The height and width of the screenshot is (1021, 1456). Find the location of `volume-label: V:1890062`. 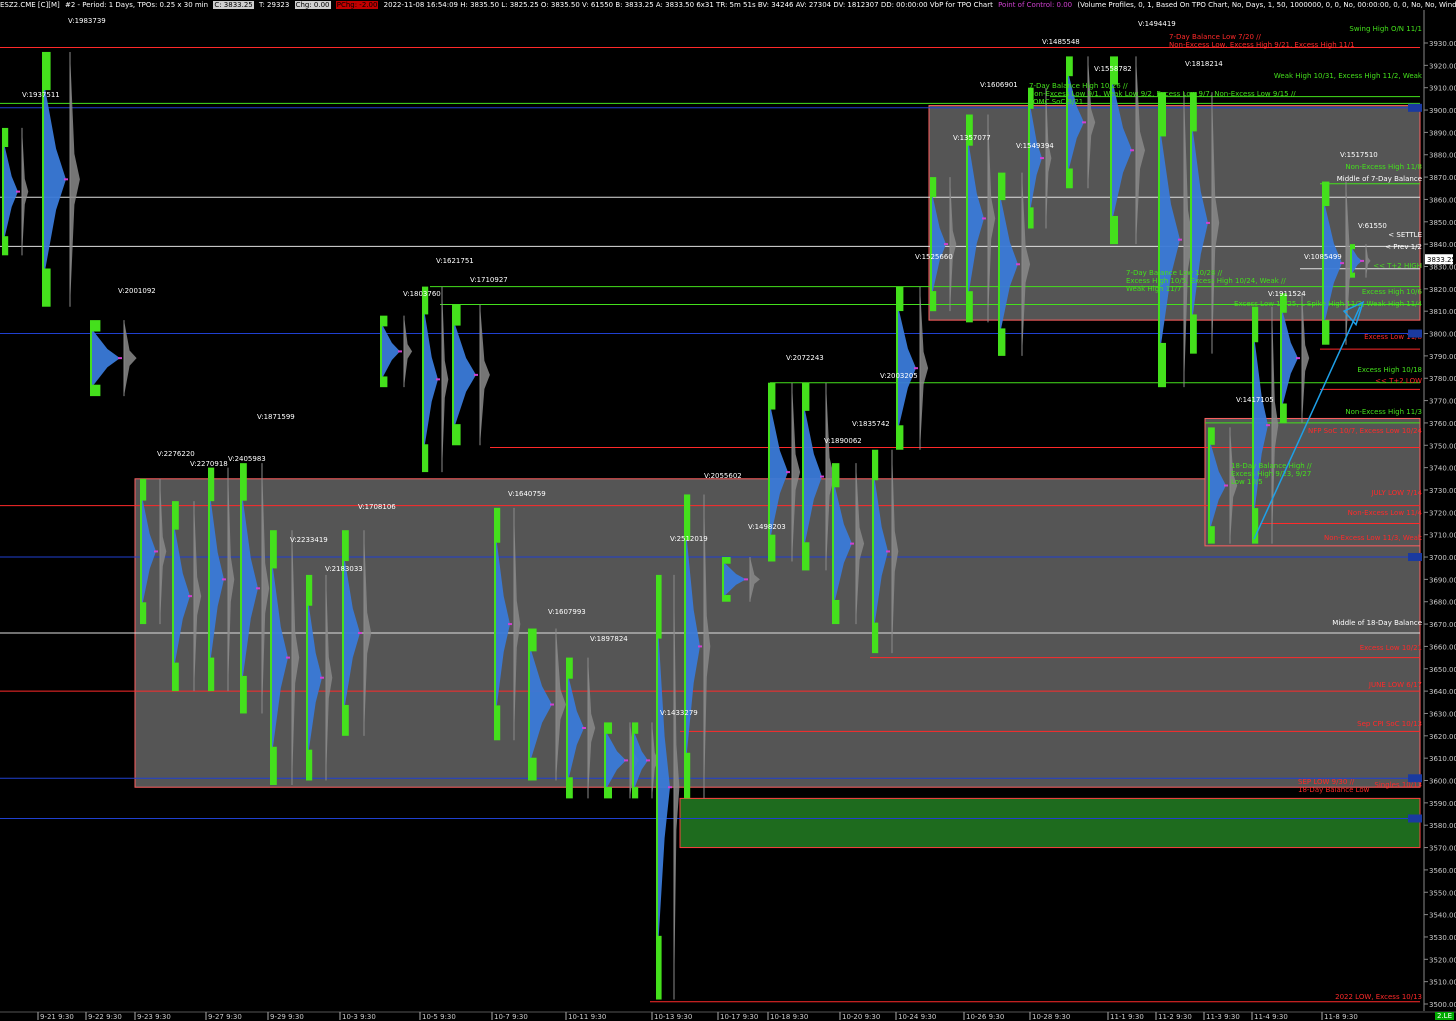

volume-label: V:1890062 is located at coordinates (843, 441).